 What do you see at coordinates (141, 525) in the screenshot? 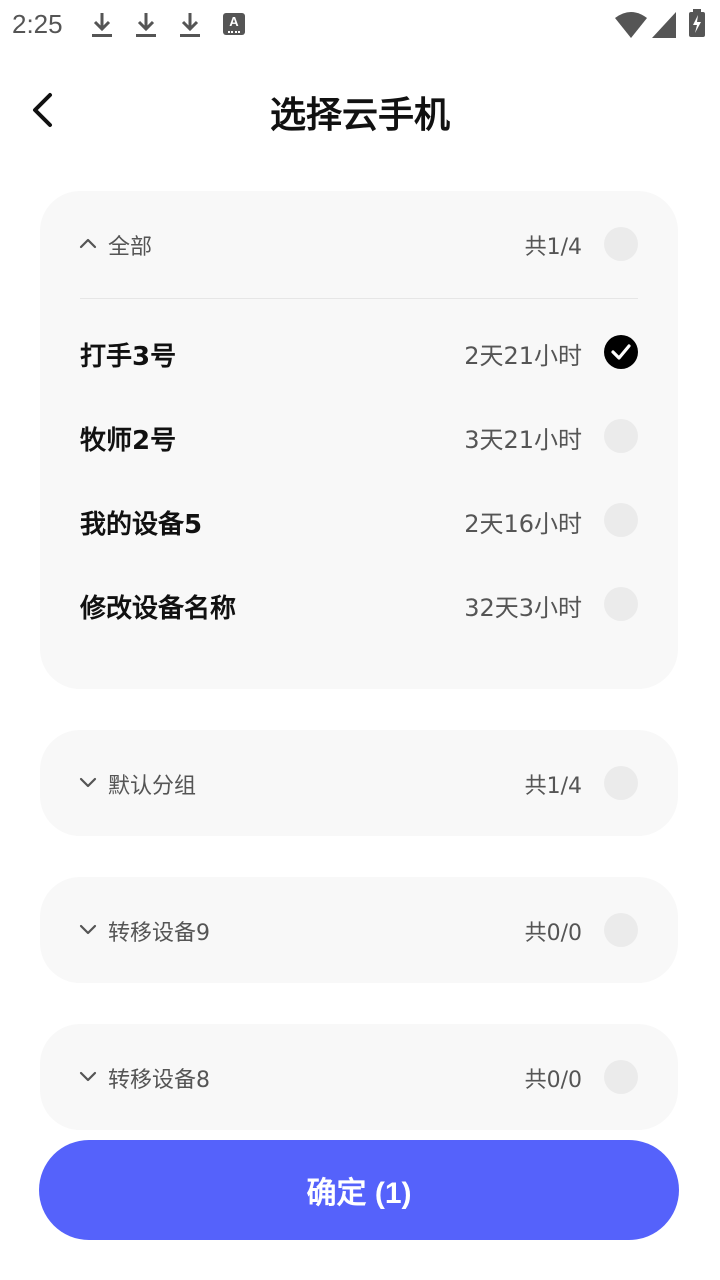
I see `device-name: 我的设备5` at bounding box center [141, 525].